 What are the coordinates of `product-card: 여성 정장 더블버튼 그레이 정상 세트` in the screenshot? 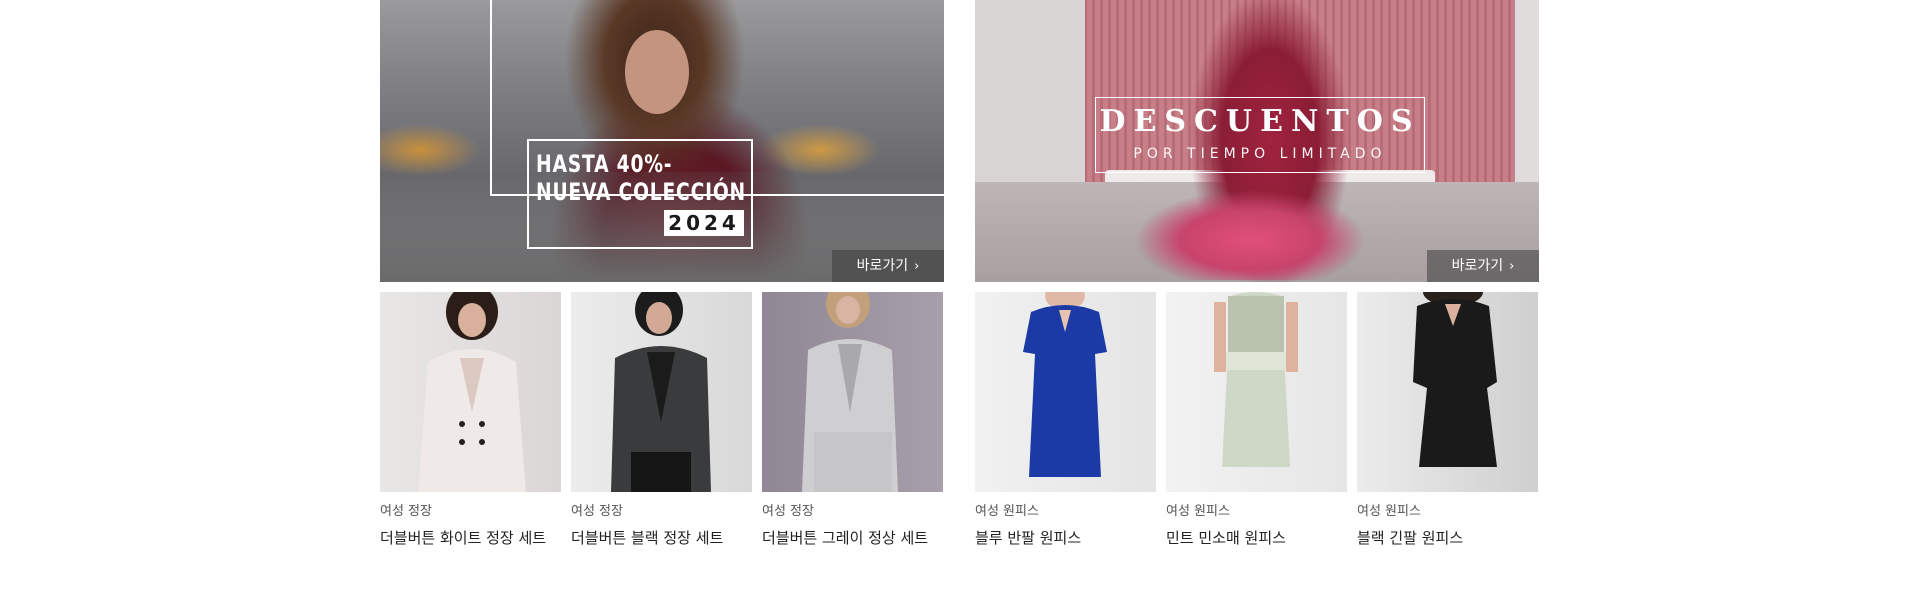 It's located at (852, 419).